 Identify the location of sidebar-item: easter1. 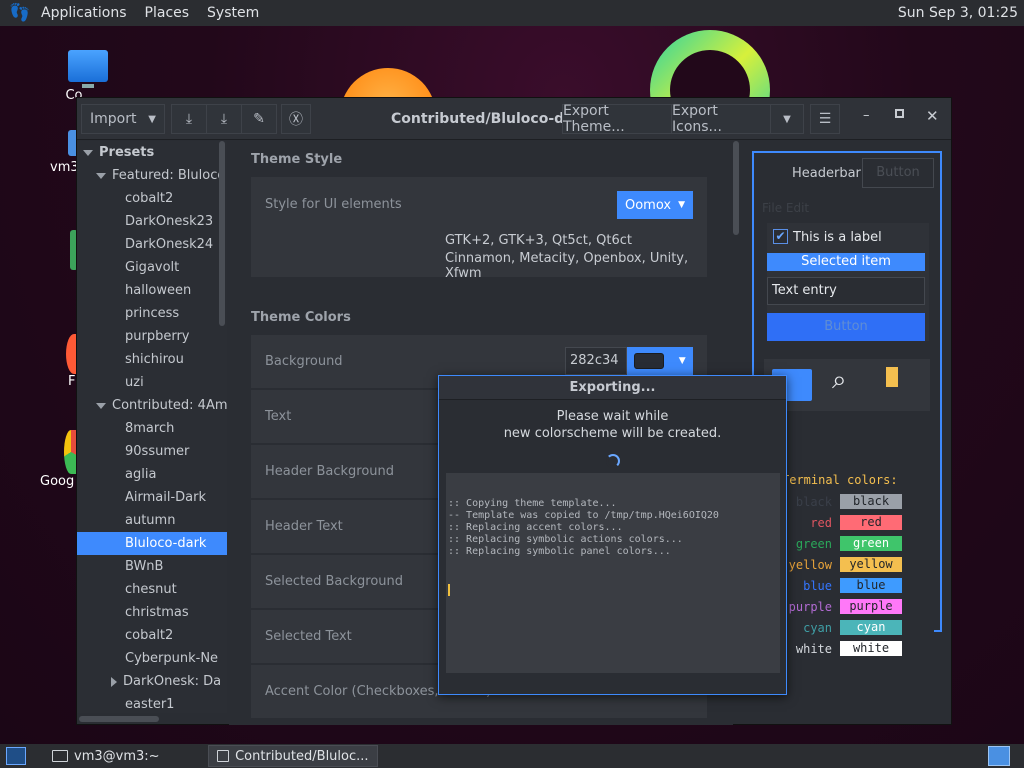
(152, 703).